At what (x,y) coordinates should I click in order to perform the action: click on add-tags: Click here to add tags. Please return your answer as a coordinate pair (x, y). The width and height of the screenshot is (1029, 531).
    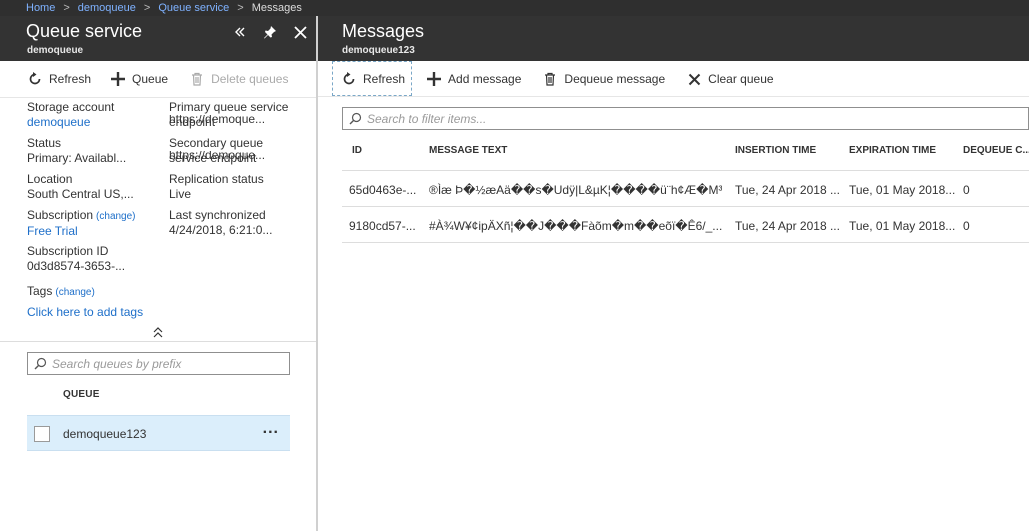
    Looking at the image, I should click on (127, 312).